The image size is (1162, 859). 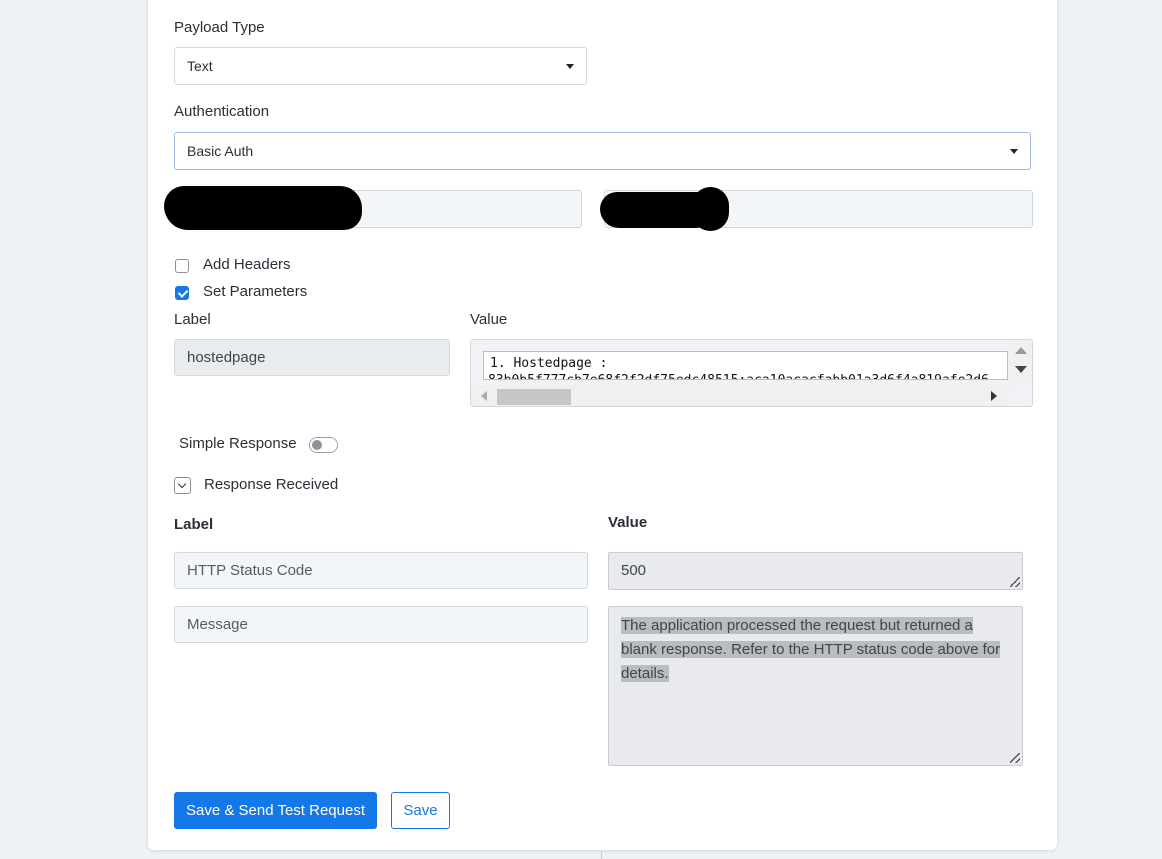 I want to click on add-headers-checkbox, so click(x=182, y=266).